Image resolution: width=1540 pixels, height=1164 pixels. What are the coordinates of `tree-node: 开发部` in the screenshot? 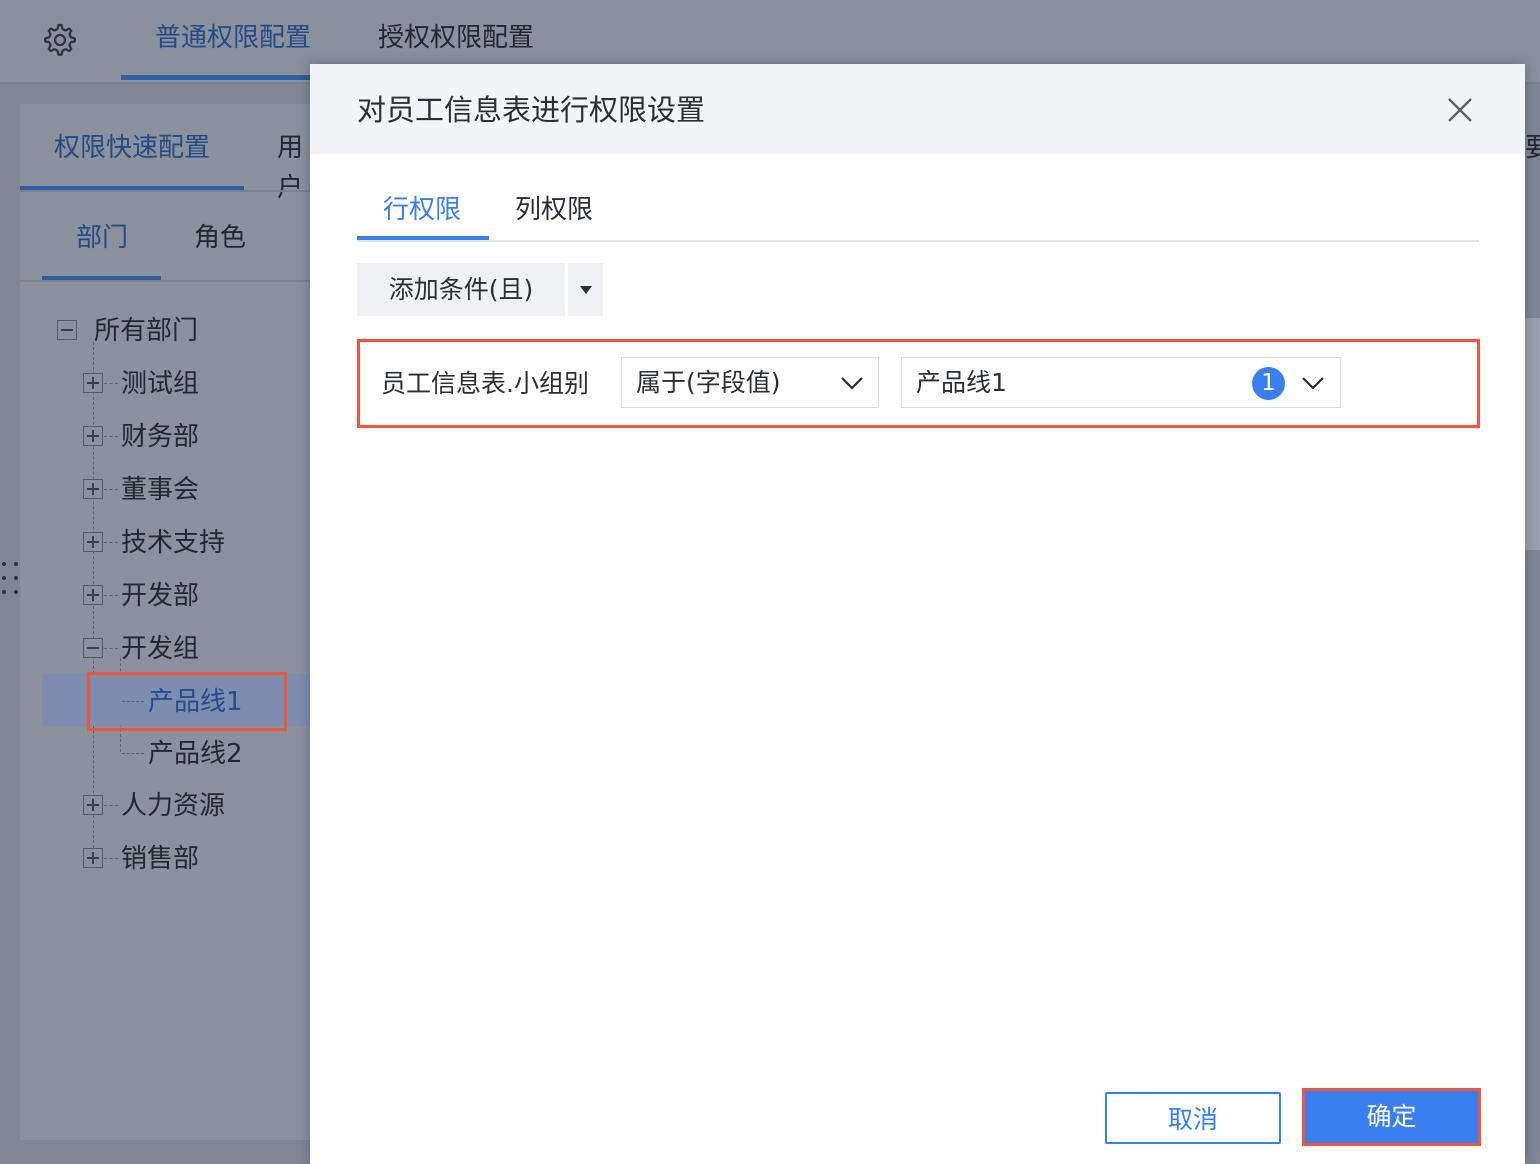 It's located at (160, 596).